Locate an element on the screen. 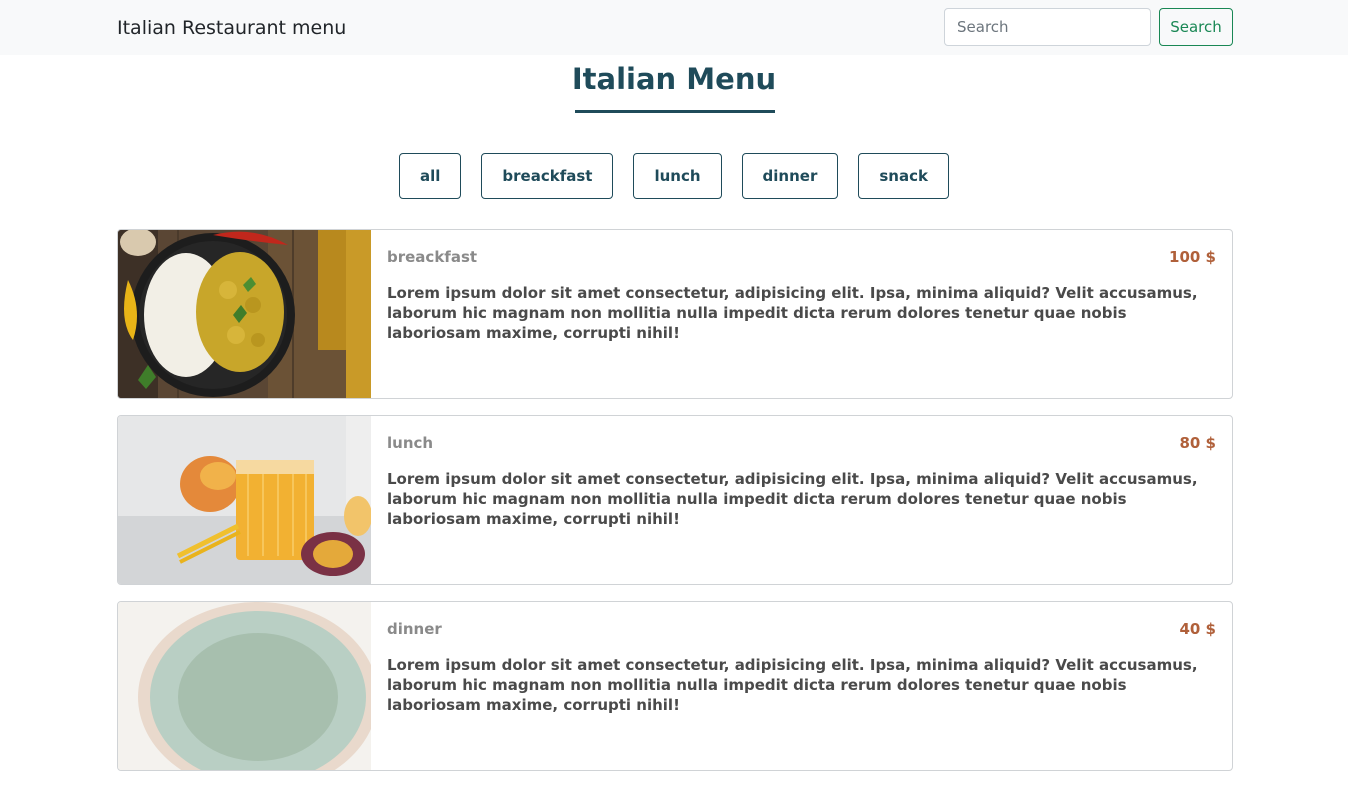 The width and height of the screenshot is (1348, 787). title-underline is located at coordinates (675, 111).